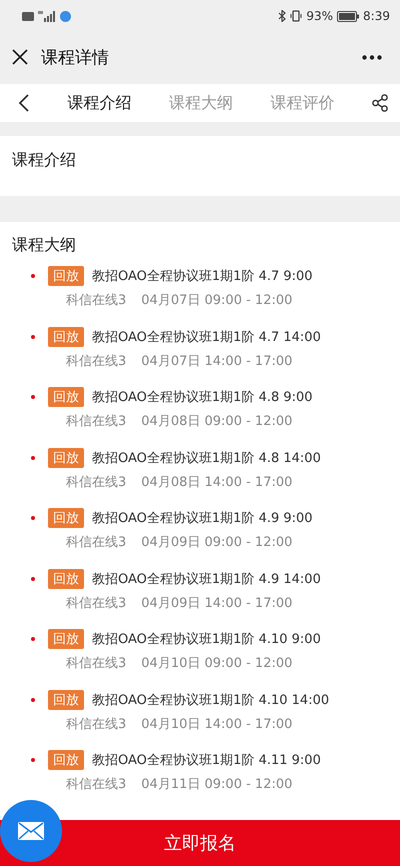 The width and height of the screenshot is (400, 866). What do you see at coordinates (372, 57) in the screenshot?
I see `more-icon` at bounding box center [372, 57].